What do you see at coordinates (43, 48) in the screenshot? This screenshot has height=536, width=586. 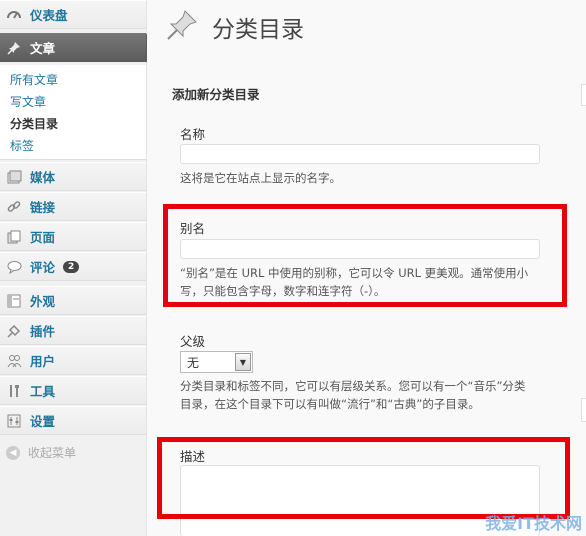 I see `menu-posts-label: 文章` at bounding box center [43, 48].